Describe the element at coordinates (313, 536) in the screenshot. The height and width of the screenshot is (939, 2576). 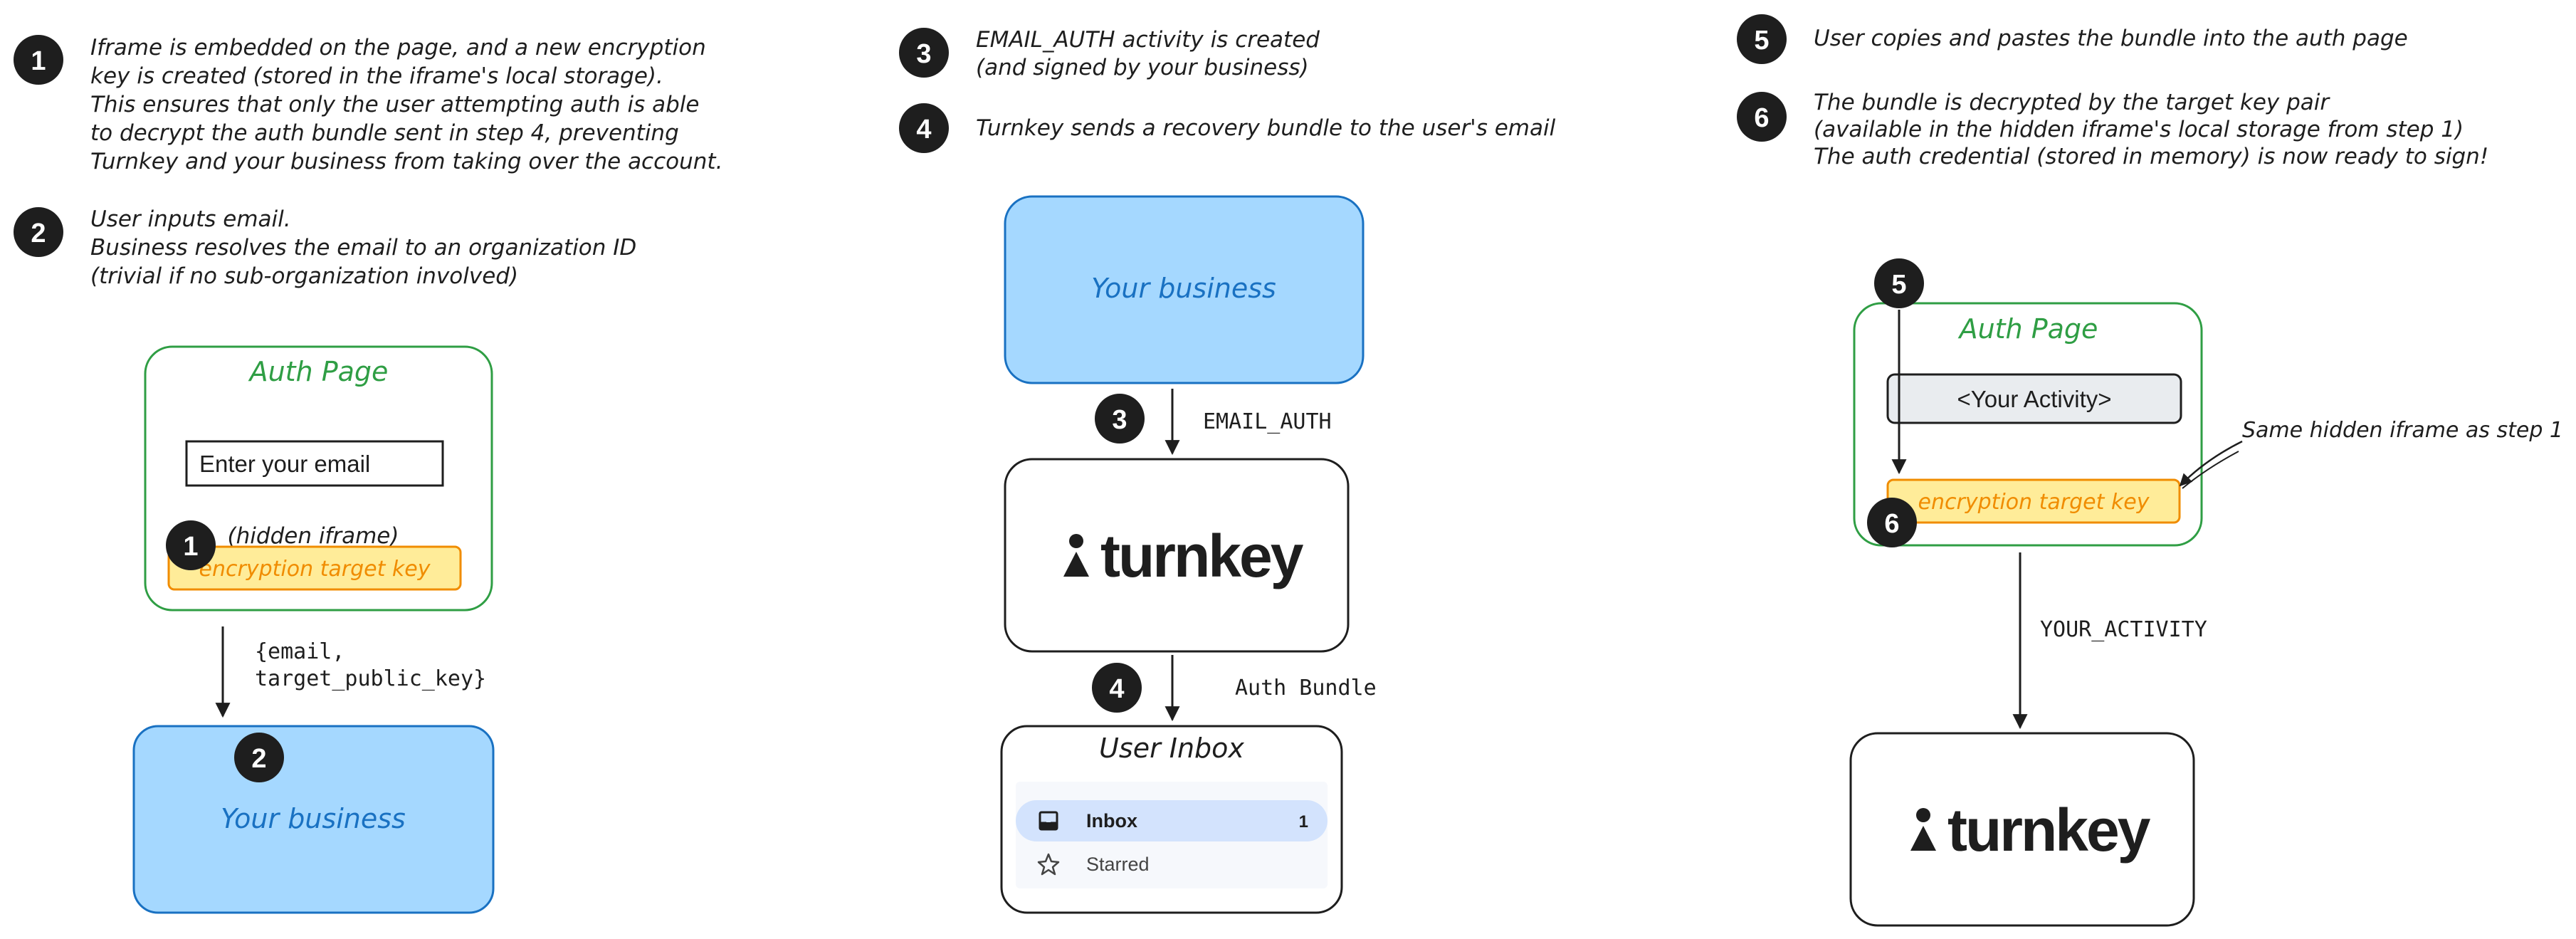
I see `hidden-iframe-label: (hidden iframe)` at that location.